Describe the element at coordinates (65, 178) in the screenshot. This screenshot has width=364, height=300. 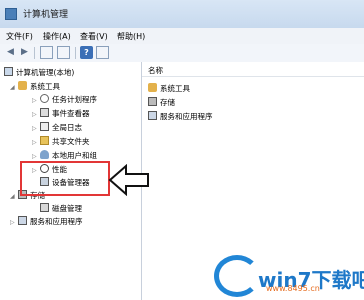
I see `highlight-box` at that location.